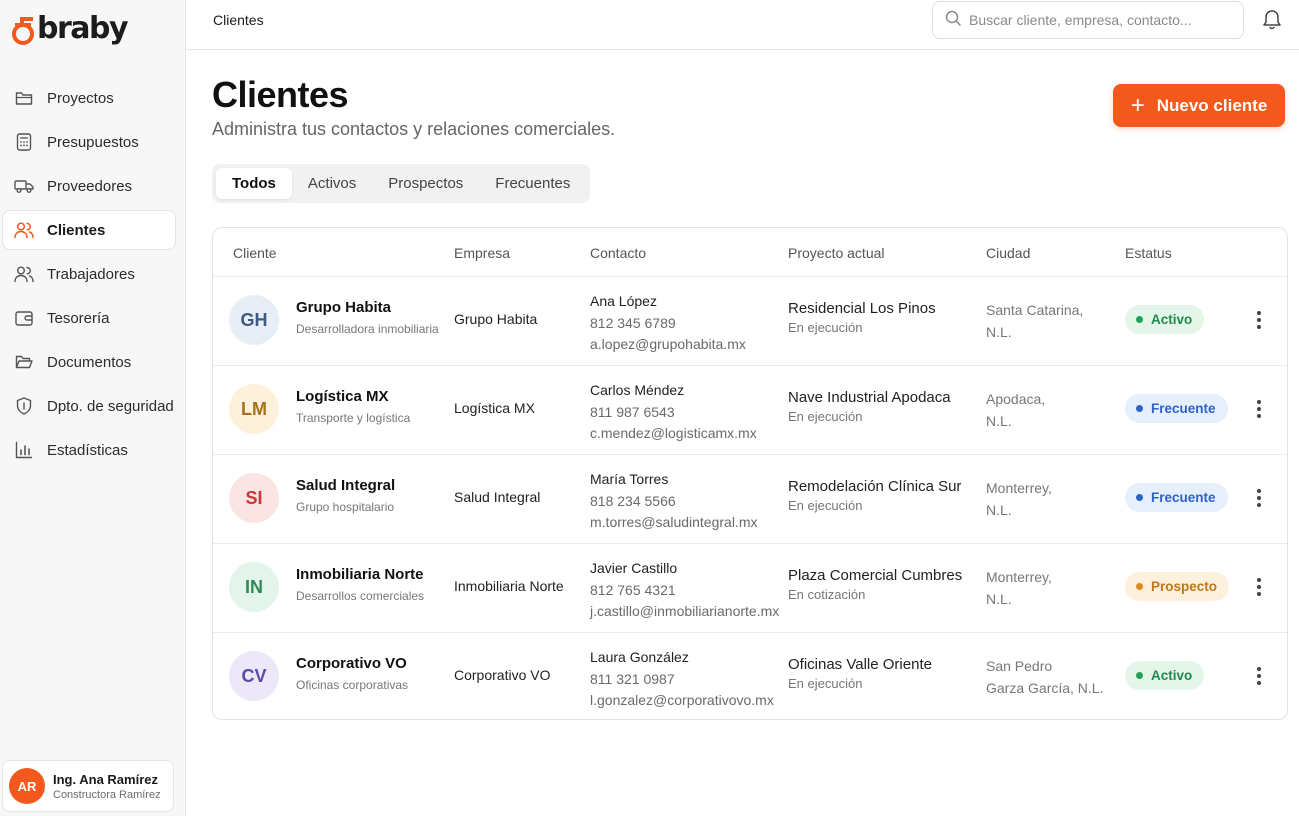 The width and height of the screenshot is (1299, 816). Describe the element at coordinates (1035, 310) in the screenshot. I see `city-line: Santa Catarina,` at that location.